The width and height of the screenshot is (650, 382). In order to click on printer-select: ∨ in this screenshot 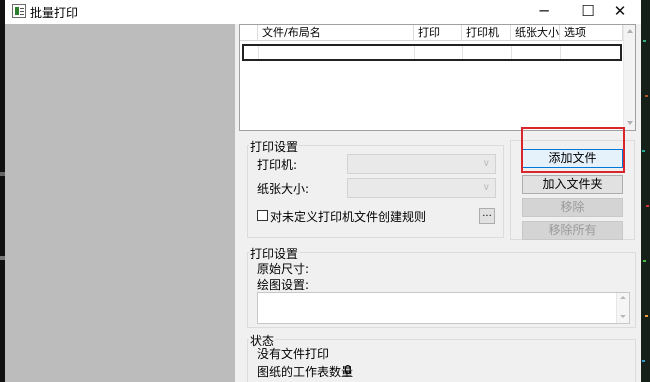, I will do `click(421, 164)`.